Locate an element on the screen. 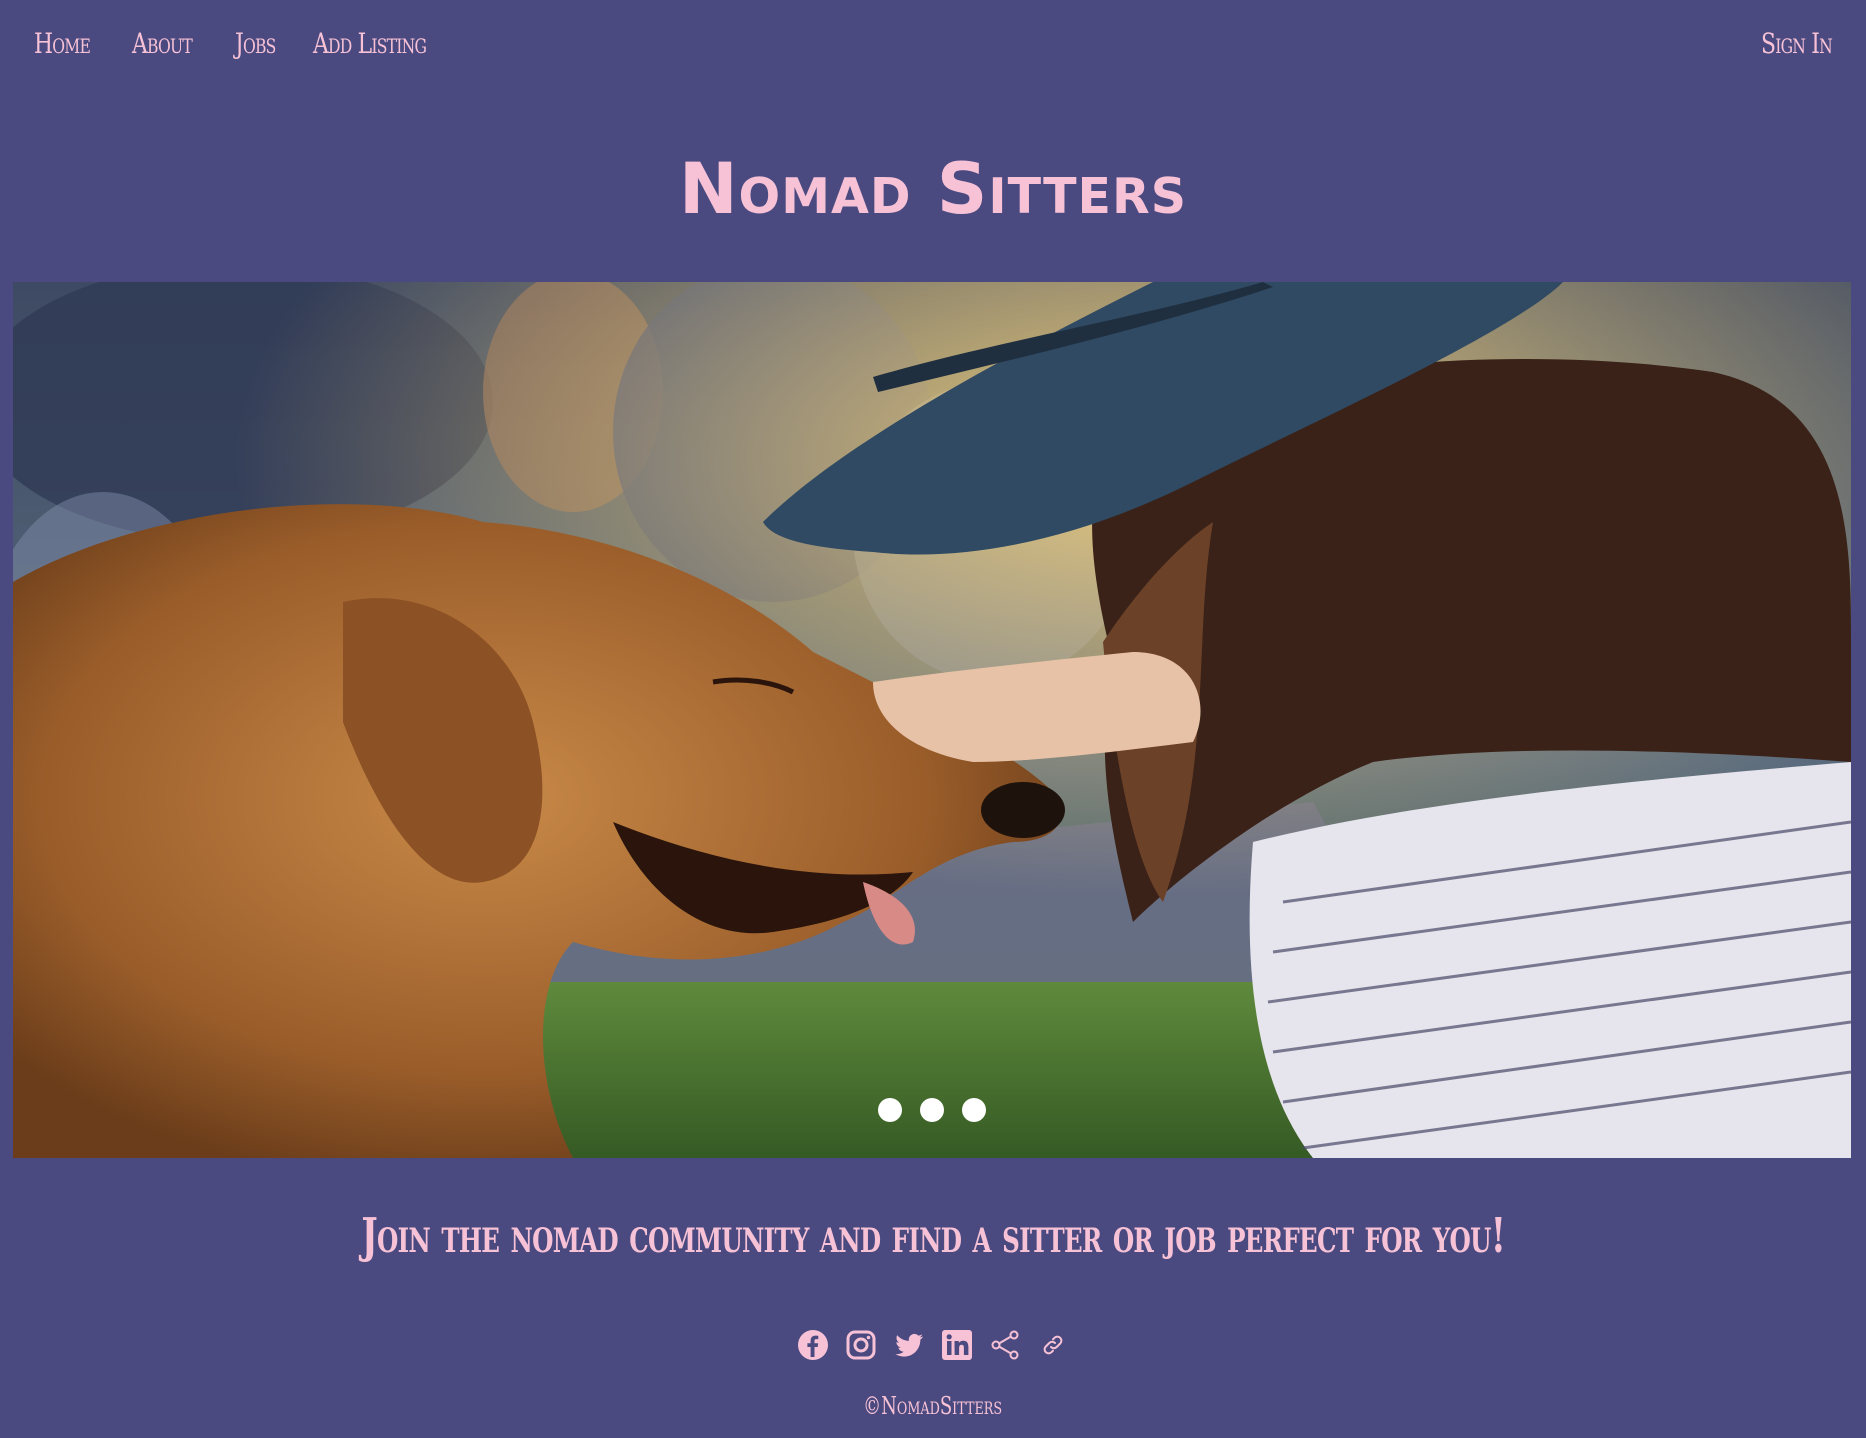 Image resolution: width=1866 pixels, height=1438 pixels. footer-copyright: ©NomadSitters is located at coordinates (933, 1406).